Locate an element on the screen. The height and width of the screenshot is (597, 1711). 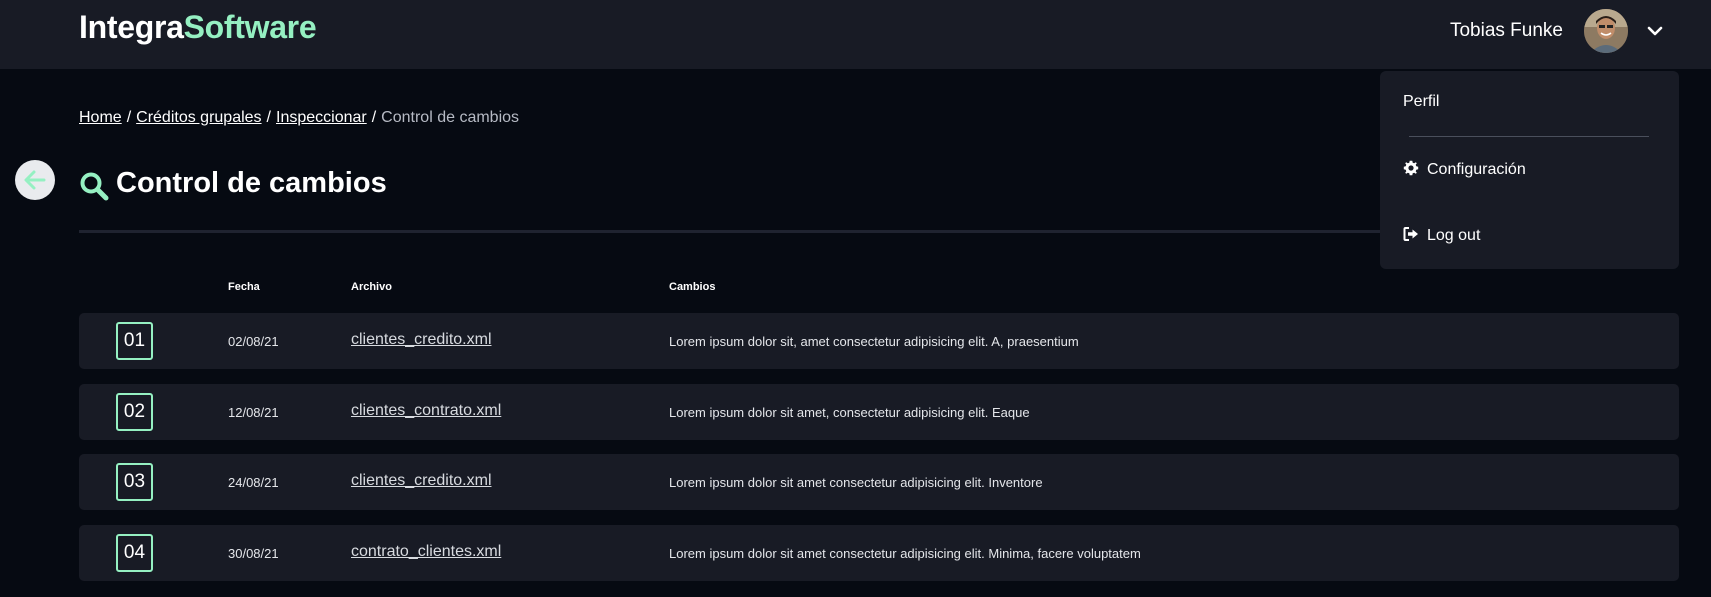
user-name: Tobias Funke is located at coordinates (1506, 31).